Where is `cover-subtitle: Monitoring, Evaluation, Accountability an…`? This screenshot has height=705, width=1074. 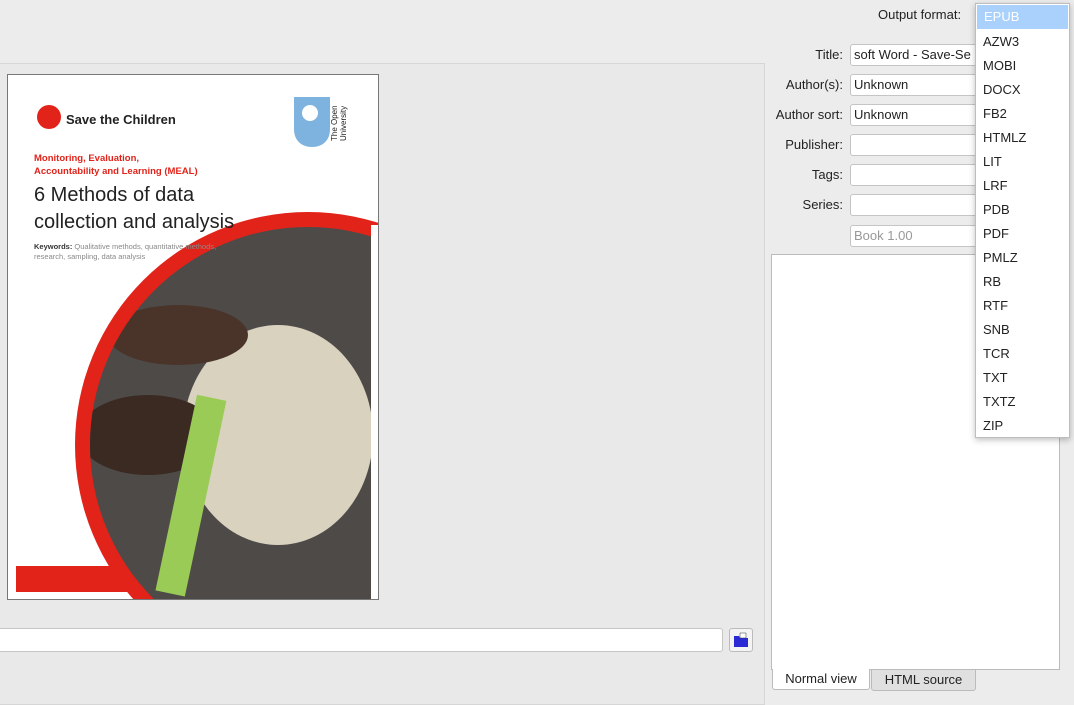
cover-subtitle: Monitoring, Evaluation, Accountability an… is located at coordinates (116, 165).